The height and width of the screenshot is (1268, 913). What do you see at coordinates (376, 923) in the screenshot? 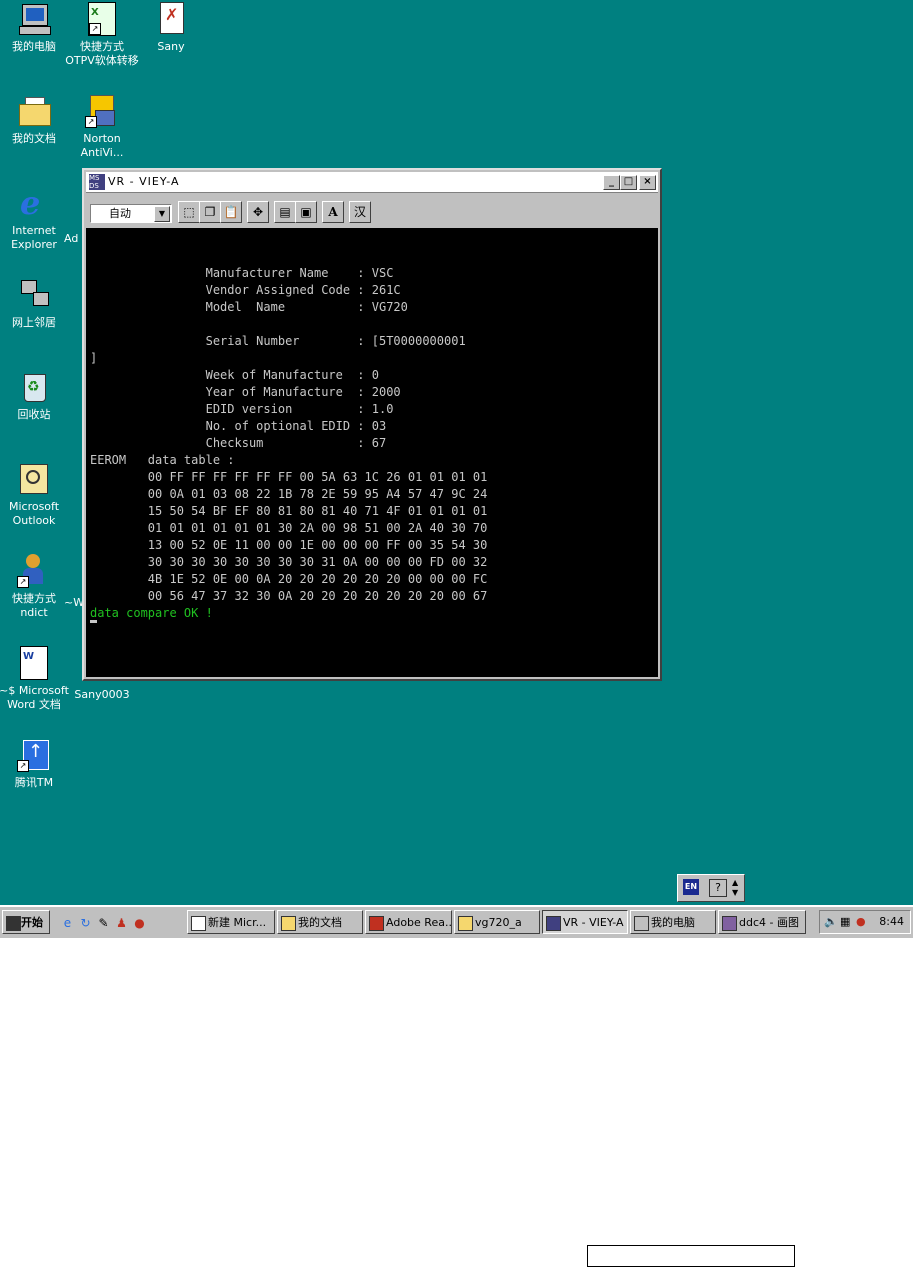
I see `adobe-task-icon` at bounding box center [376, 923].